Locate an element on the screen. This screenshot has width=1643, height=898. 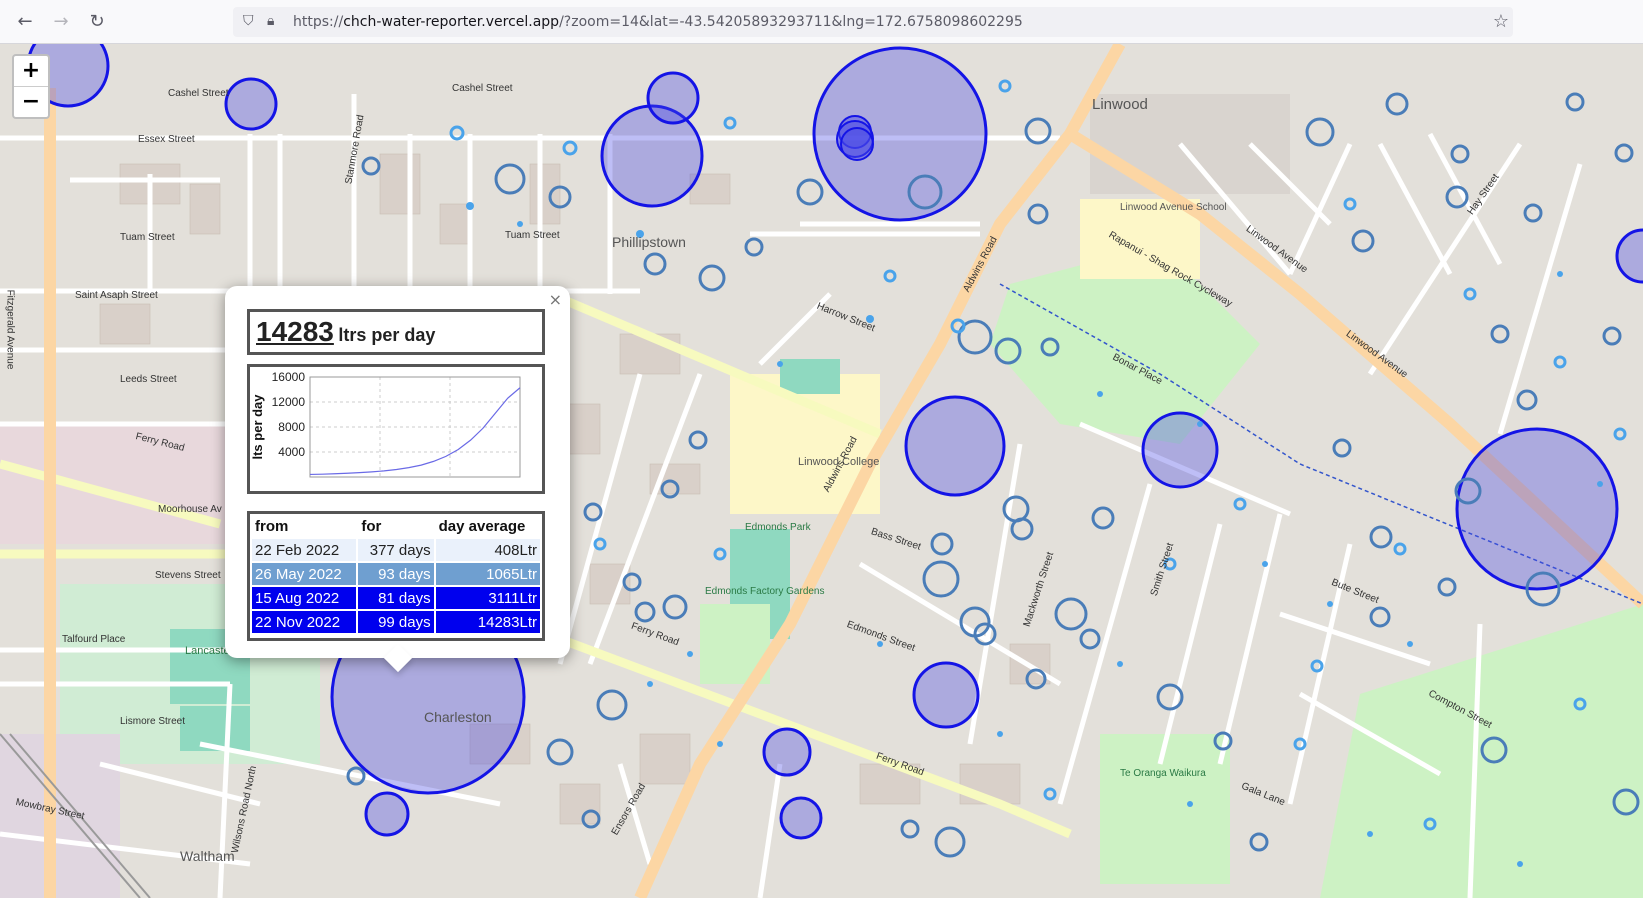
cell-for: 93 days is located at coordinates (396, 574).